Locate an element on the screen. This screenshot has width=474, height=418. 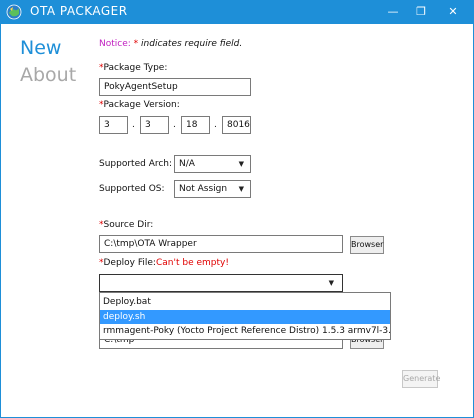
supported-os-label: Supported OS: is located at coordinates (132, 189).